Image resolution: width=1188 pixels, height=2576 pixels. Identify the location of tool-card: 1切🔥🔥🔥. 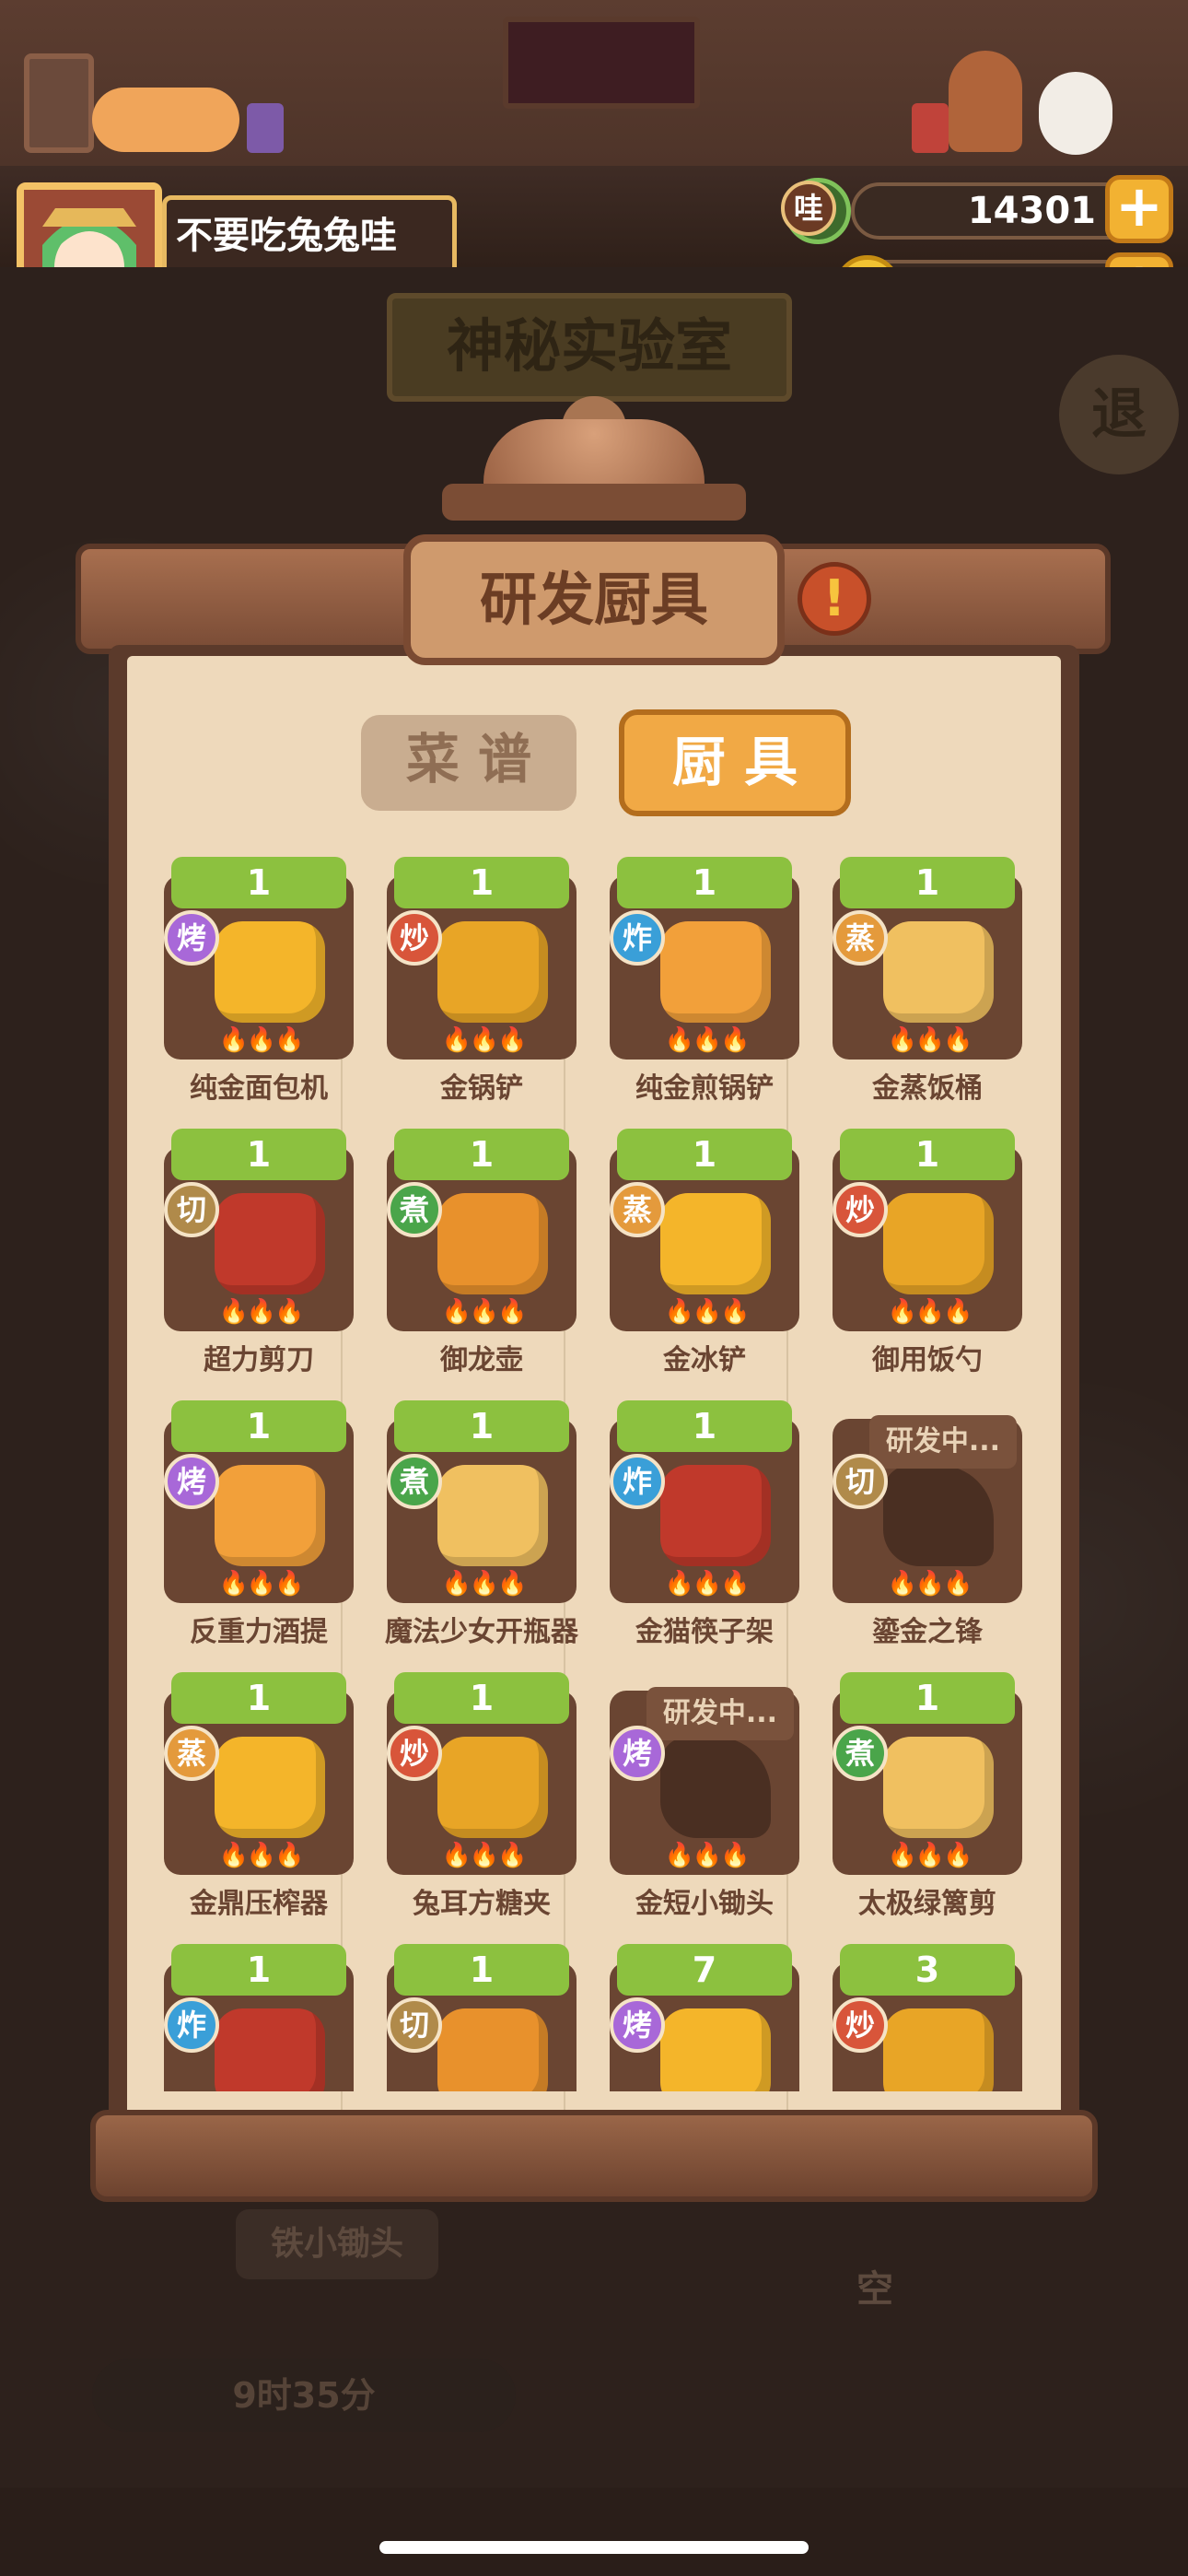
(482, 2017).